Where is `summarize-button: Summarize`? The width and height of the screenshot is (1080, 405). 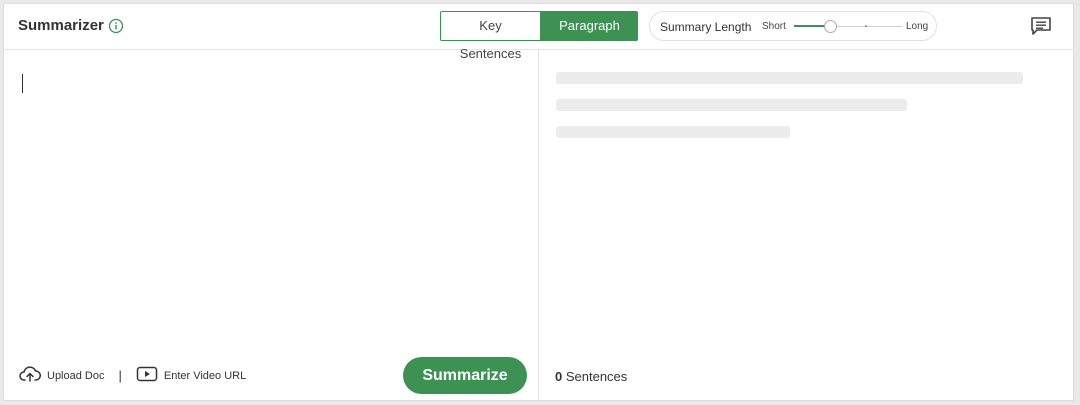
summarize-button: Summarize is located at coordinates (465, 375).